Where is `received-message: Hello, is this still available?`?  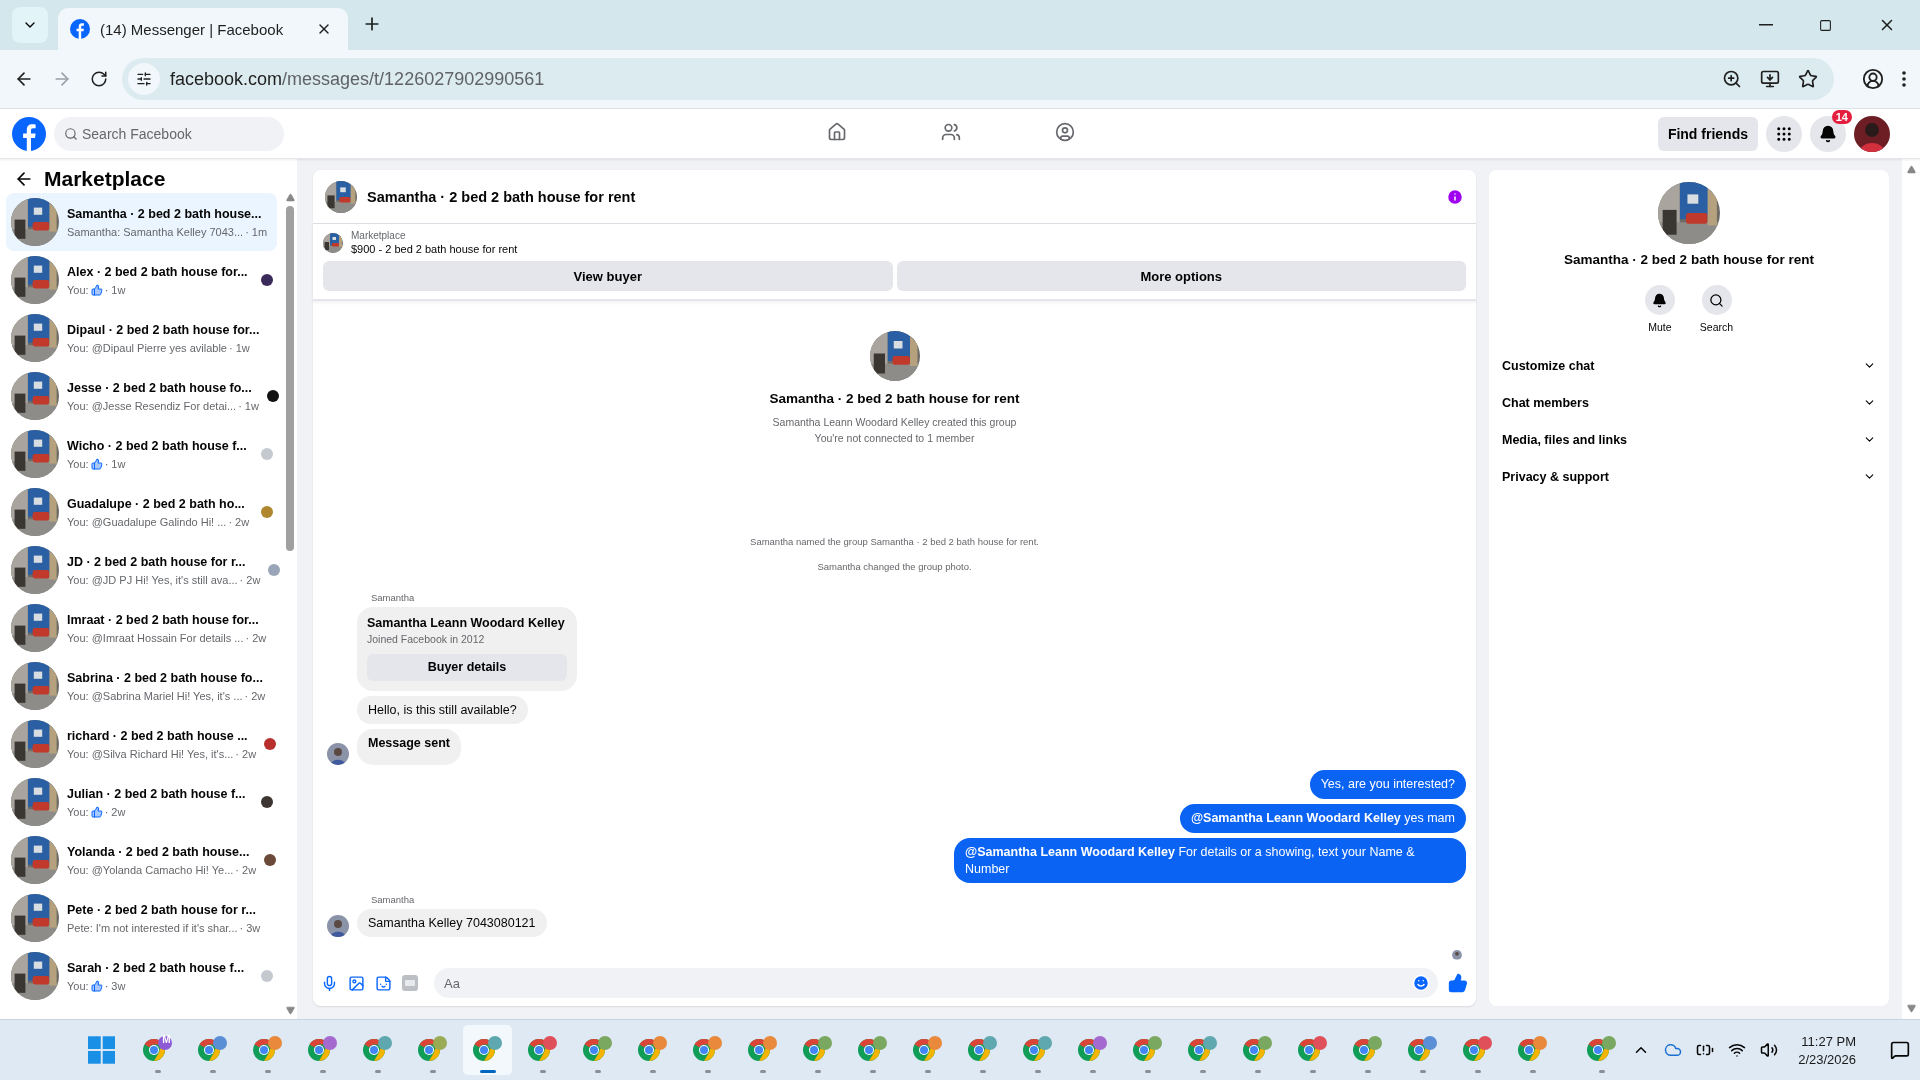
received-message: Hello, is this still available? is located at coordinates (442, 709).